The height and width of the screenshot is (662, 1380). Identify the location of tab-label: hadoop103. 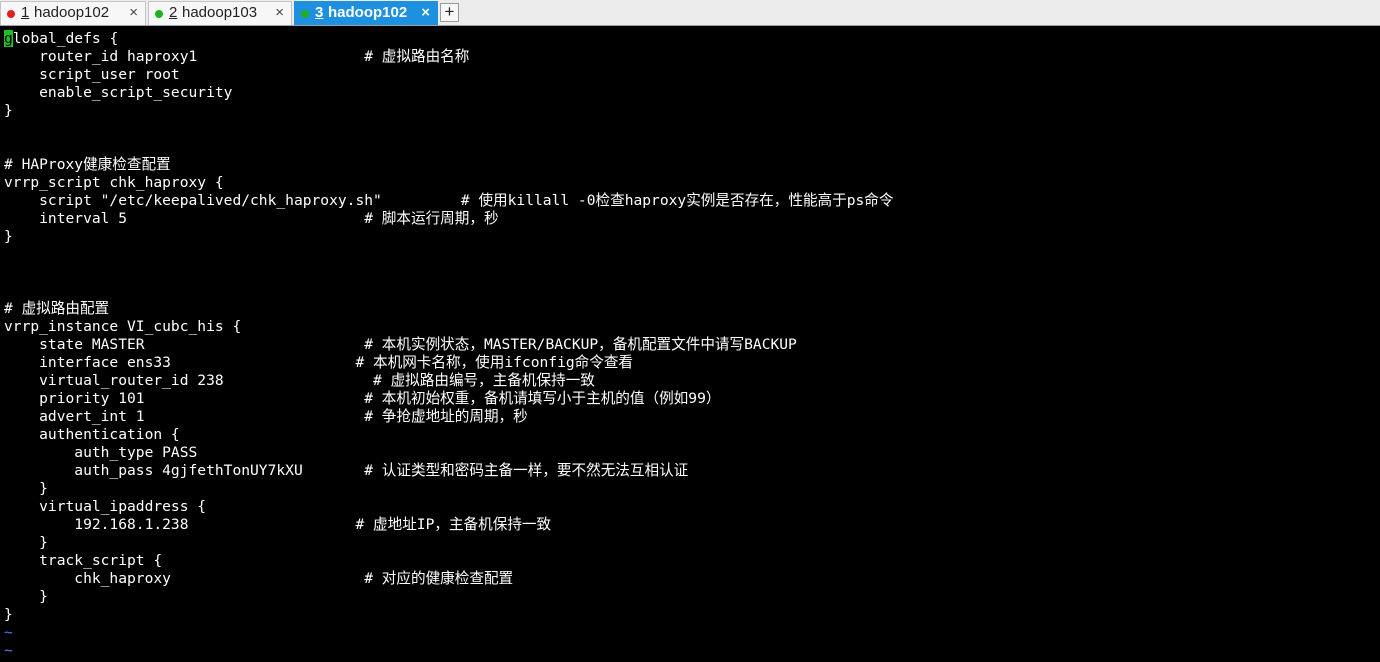
(220, 12).